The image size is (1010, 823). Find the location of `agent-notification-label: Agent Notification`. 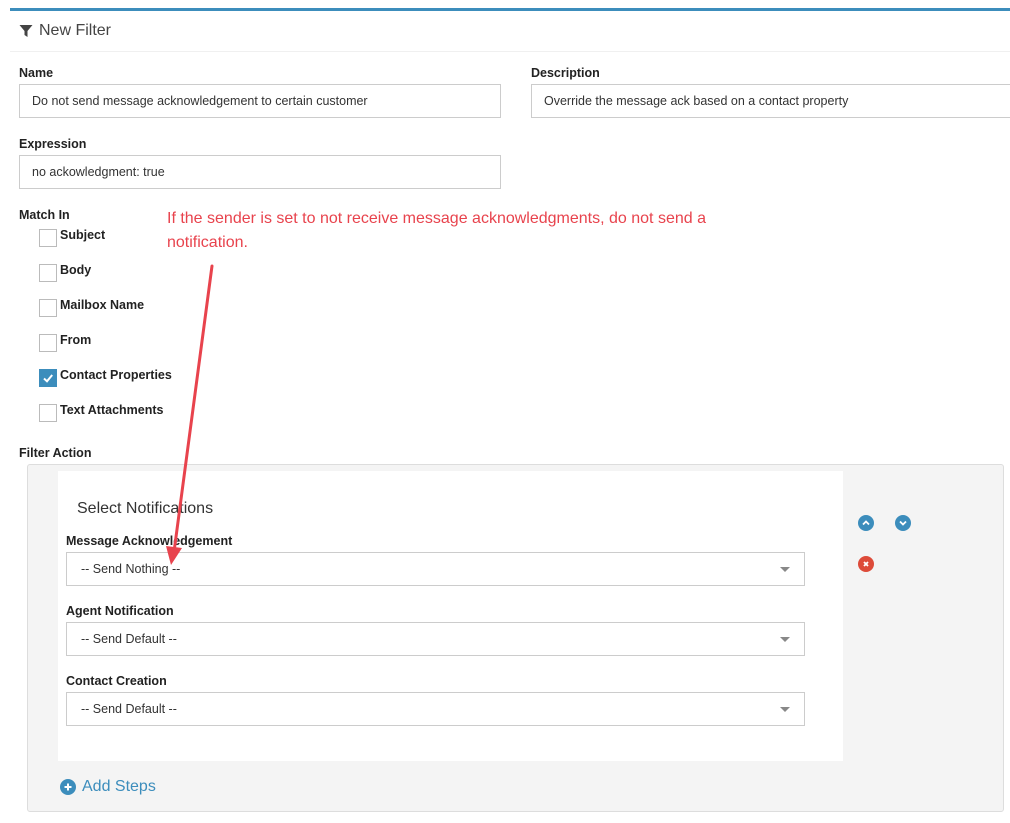

agent-notification-label: Agent Notification is located at coordinates (120, 611).